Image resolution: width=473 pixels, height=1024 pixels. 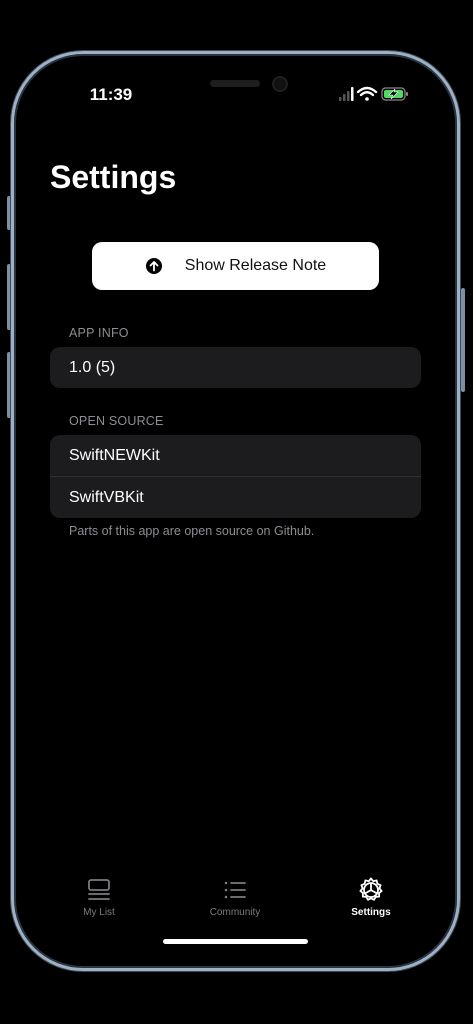 What do you see at coordinates (371, 890) in the screenshot?
I see `gear-icon` at bounding box center [371, 890].